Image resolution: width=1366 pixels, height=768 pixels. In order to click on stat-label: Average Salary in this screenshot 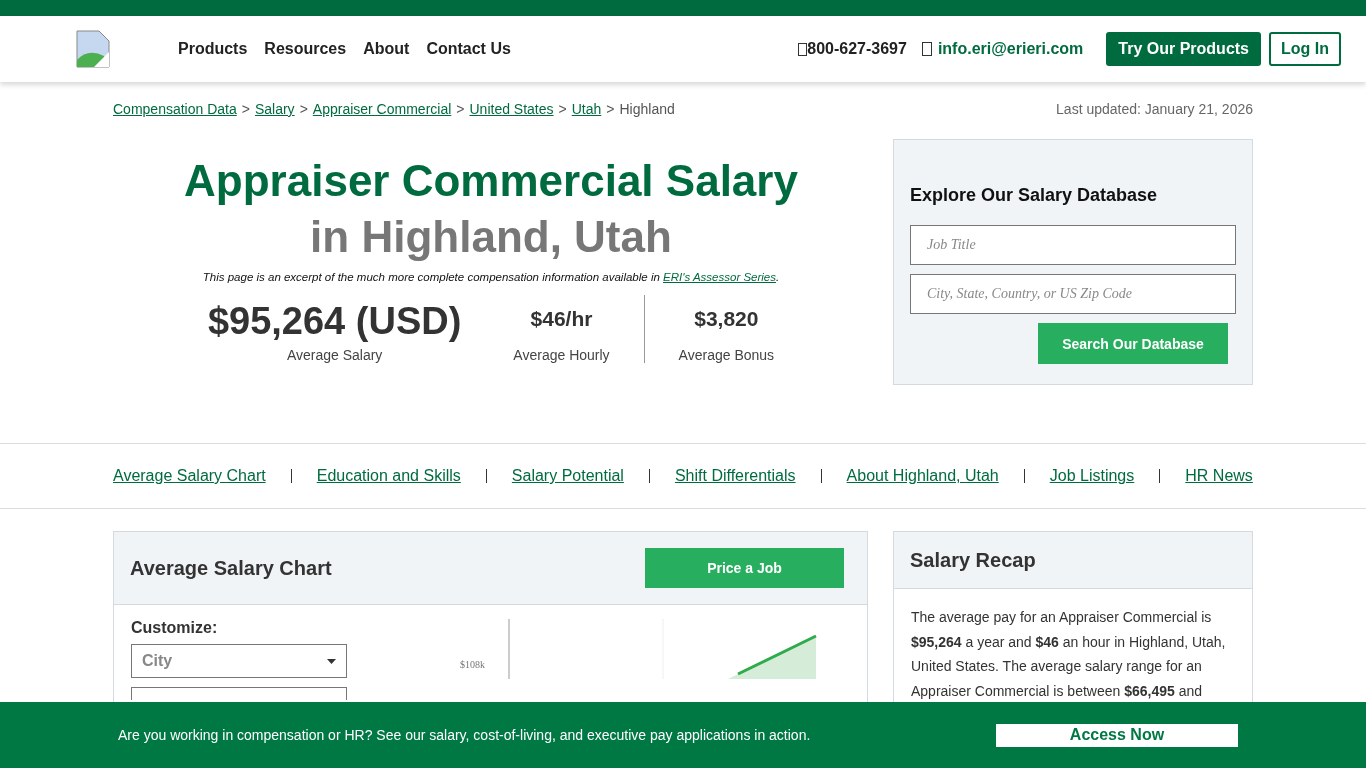, I will do `click(334, 355)`.